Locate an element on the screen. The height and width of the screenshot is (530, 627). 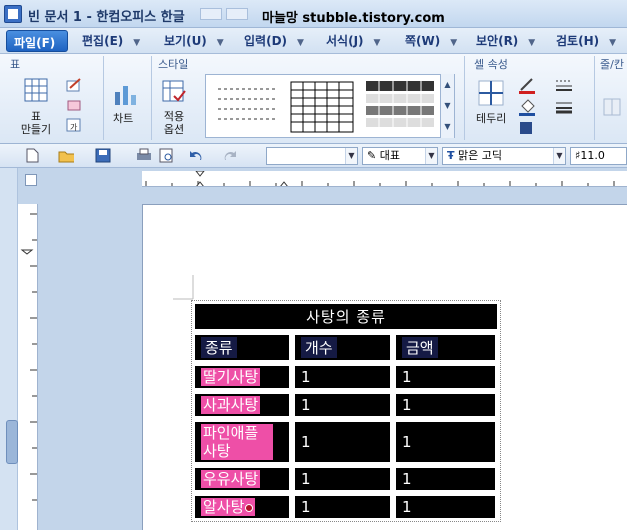
formatting-toolbar: ▼ ✎ 대표 ▼ Ŧ 맑은 고딕 ▼ ♯11.0 is located at coordinates (313, 156).